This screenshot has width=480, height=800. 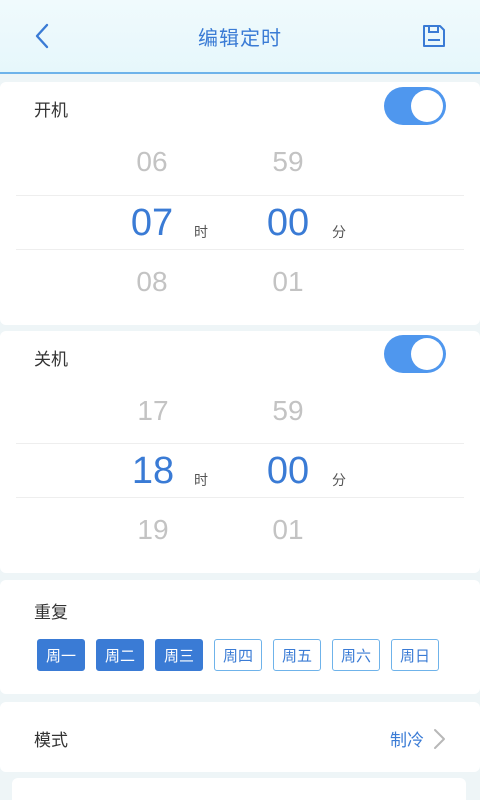 I want to click on mode-value: 制冷, so click(x=407, y=741).